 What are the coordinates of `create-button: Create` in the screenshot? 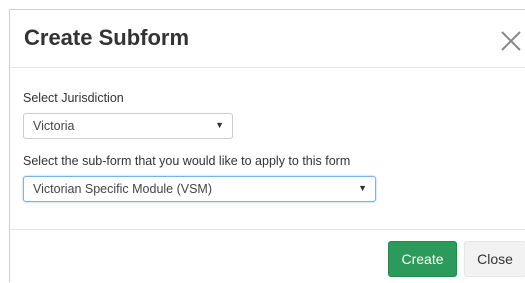 It's located at (422, 259).